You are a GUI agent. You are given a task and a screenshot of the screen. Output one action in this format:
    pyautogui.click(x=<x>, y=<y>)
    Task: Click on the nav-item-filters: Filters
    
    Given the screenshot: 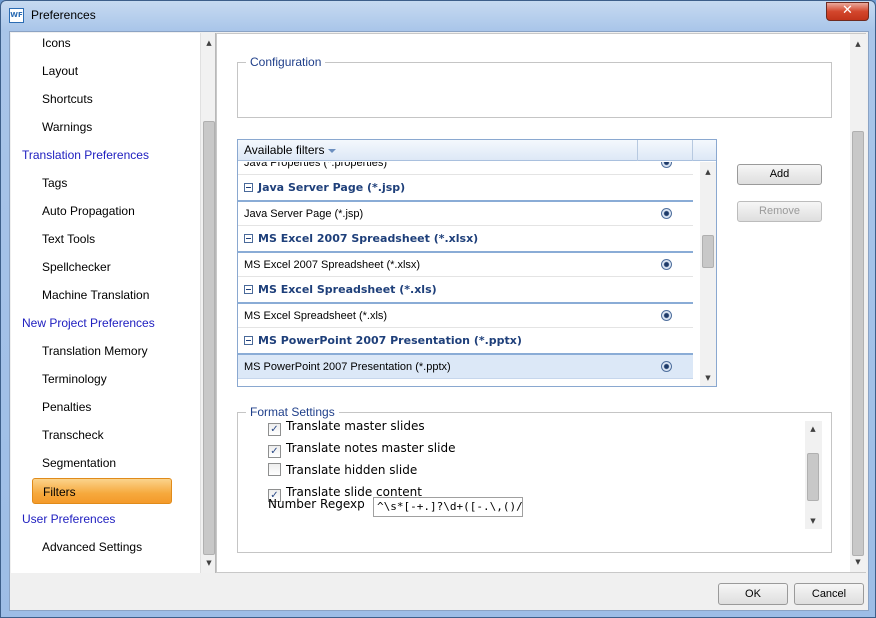 What is the action you would take?
    pyautogui.click(x=102, y=491)
    